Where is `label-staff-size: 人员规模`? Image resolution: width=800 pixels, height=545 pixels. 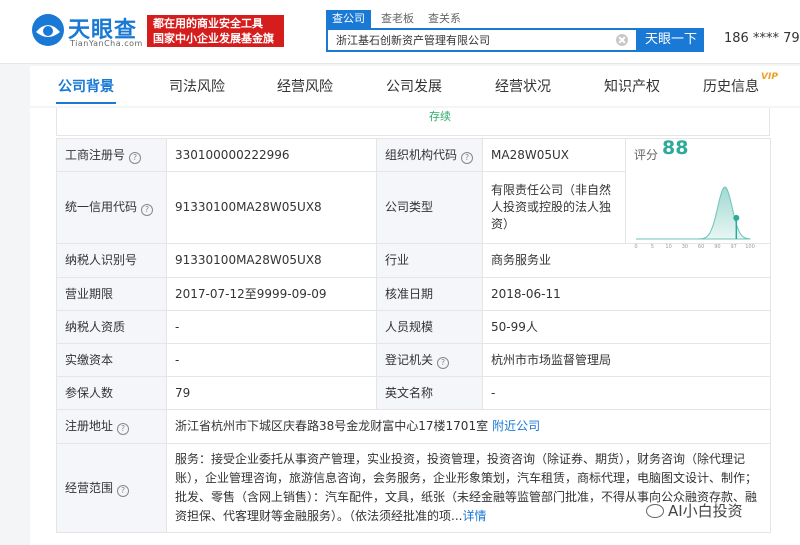
label-staff-size: 人员规模 is located at coordinates (429, 327).